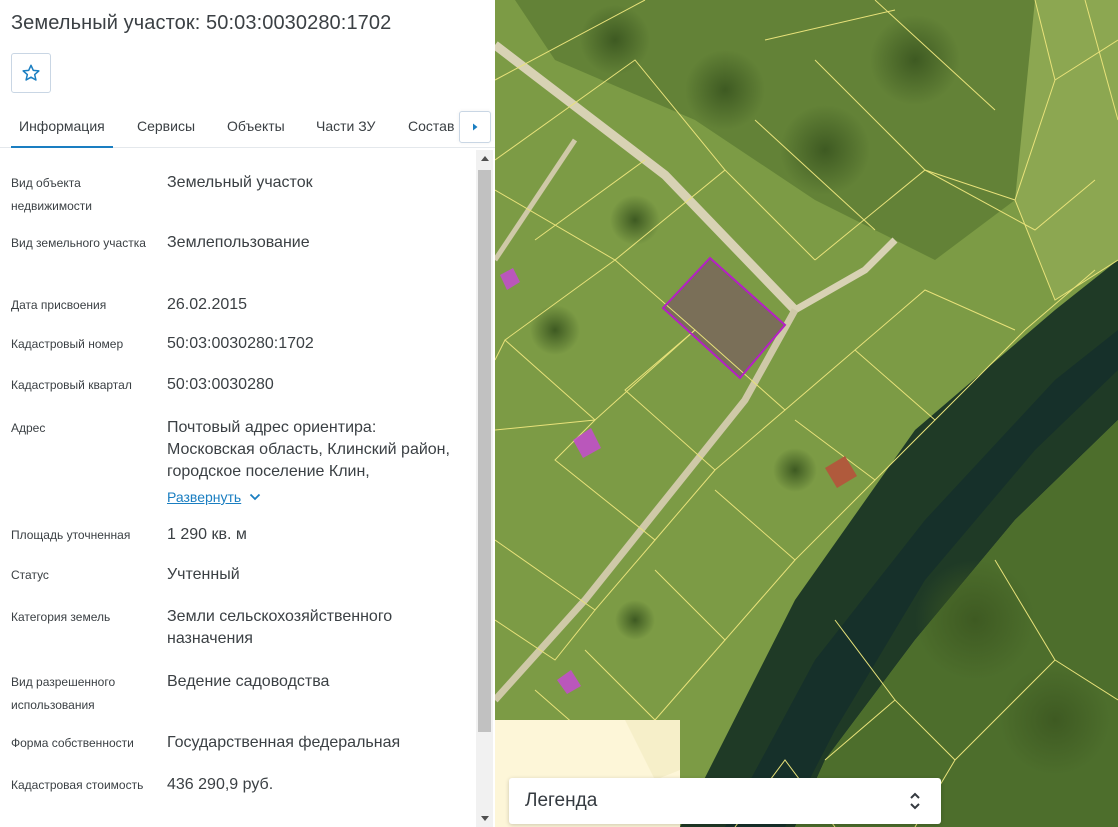 The height and width of the screenshot is (827, 1118). I want to click on tab-composition: Состав, so click(431, 126).